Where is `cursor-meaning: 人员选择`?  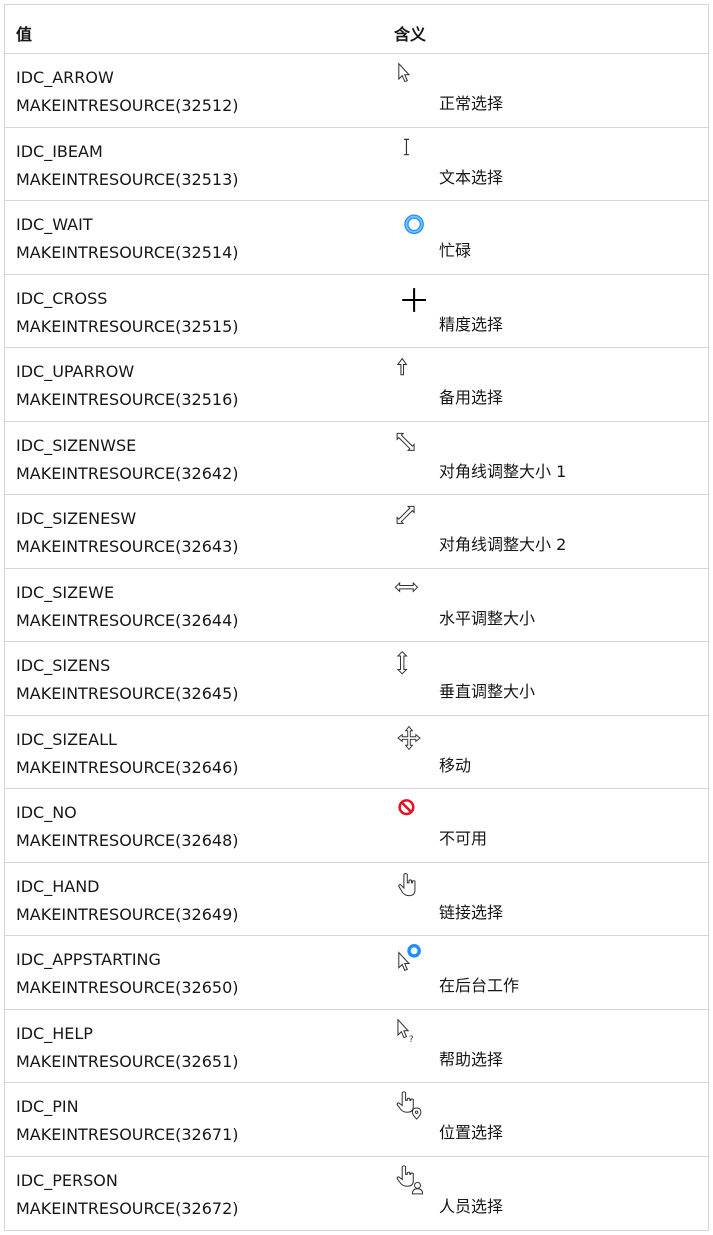 cursor-meaning: 人员选择 is located at coordinates (471, 1206).